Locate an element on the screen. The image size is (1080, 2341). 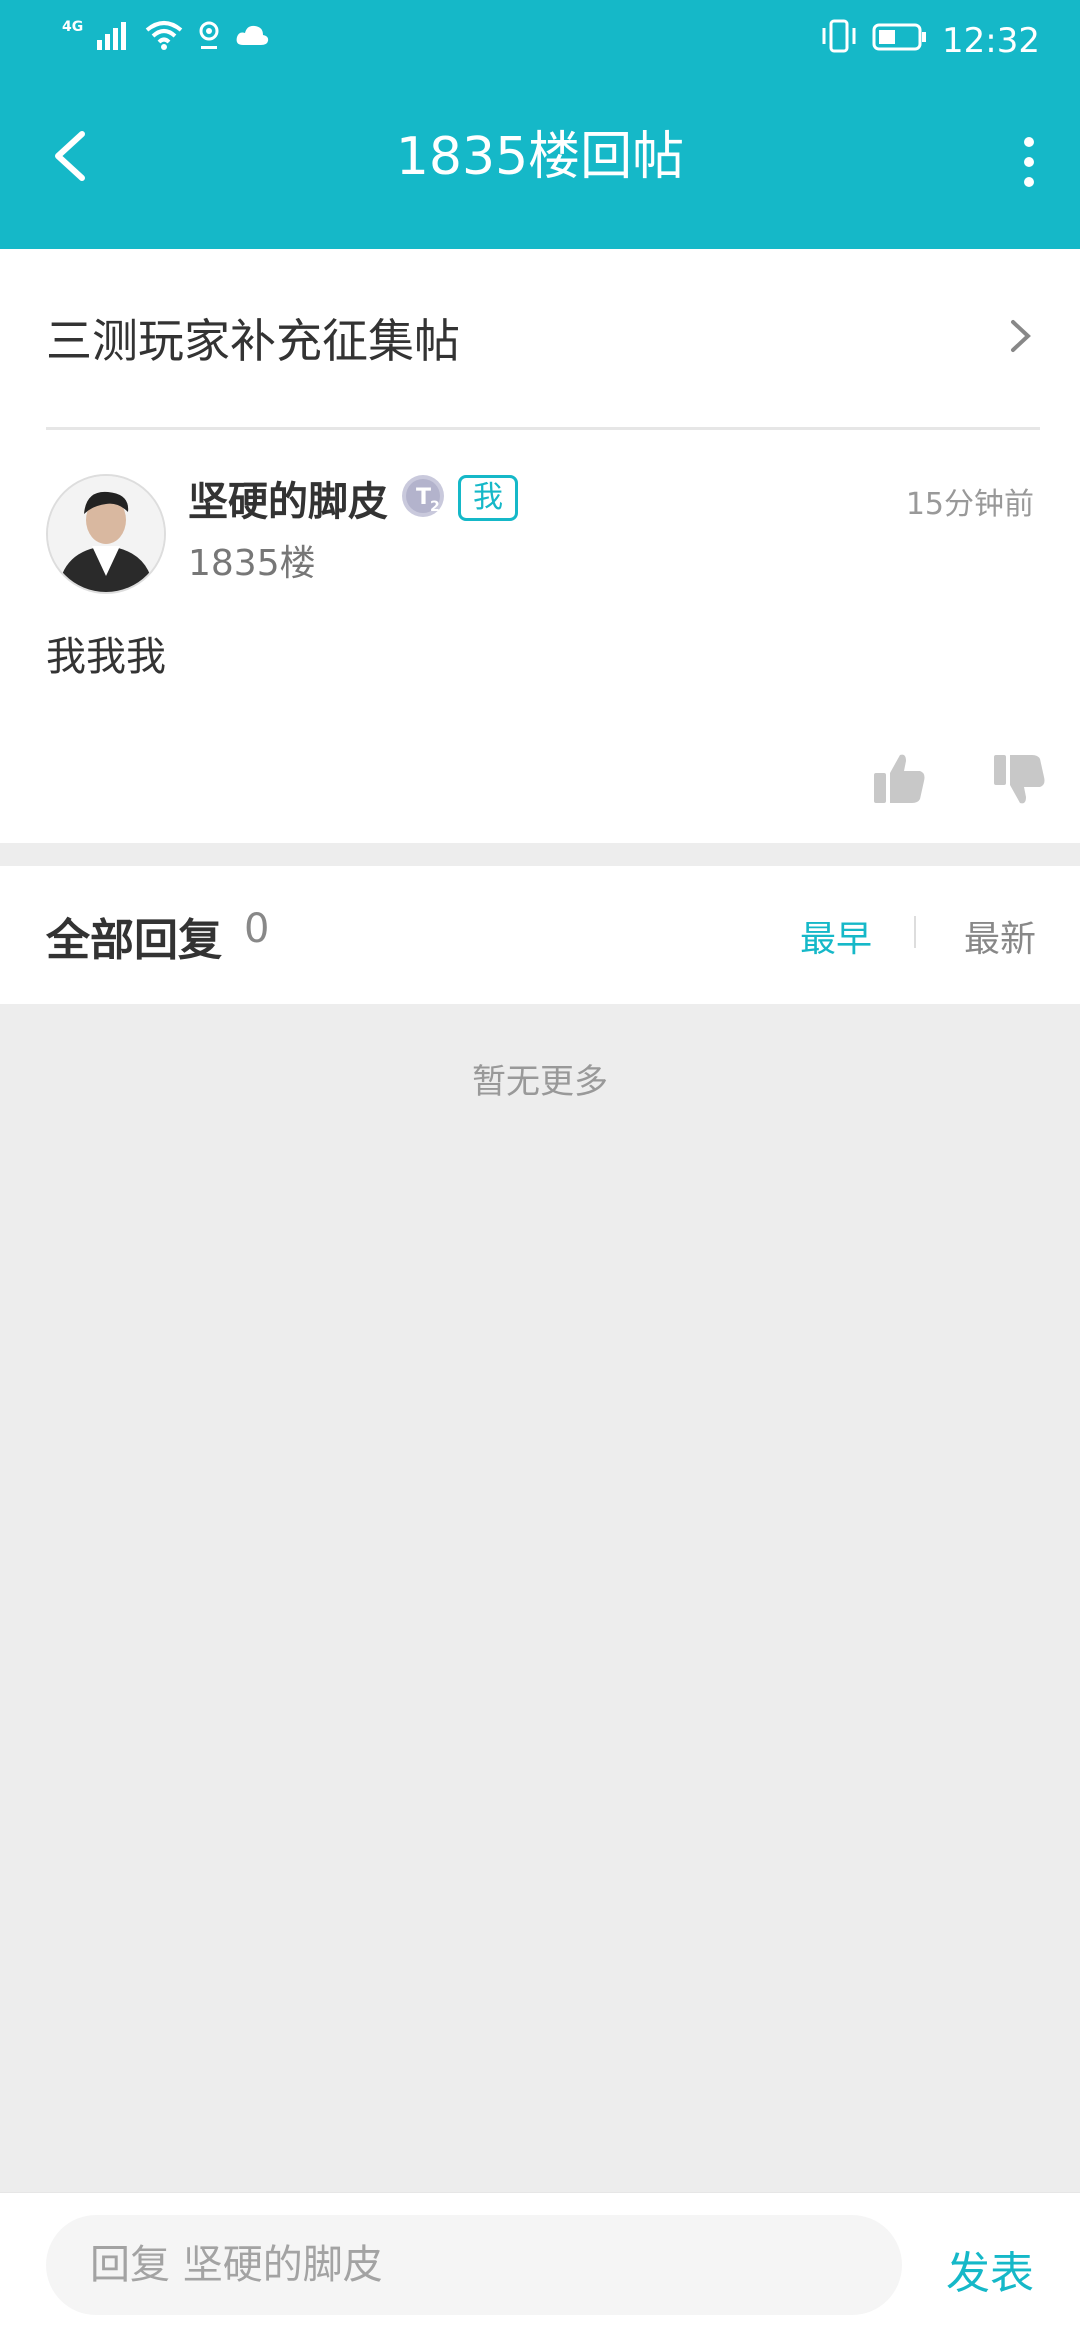
wifi-icon is located at coordinates (164, 37).